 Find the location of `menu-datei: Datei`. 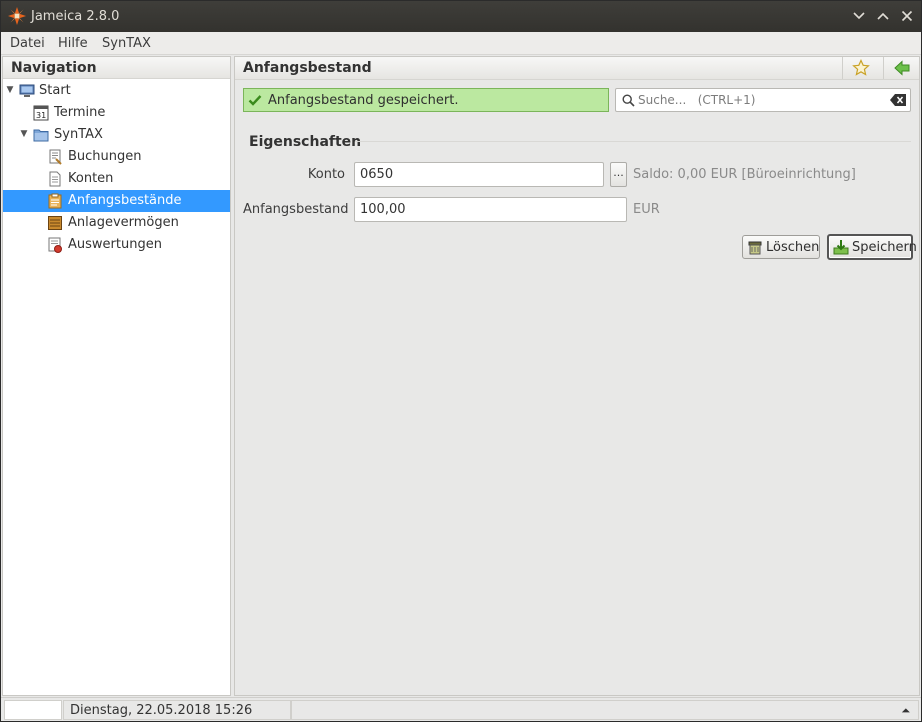

menu-datei: Datei is located at coordinates (27, 43).